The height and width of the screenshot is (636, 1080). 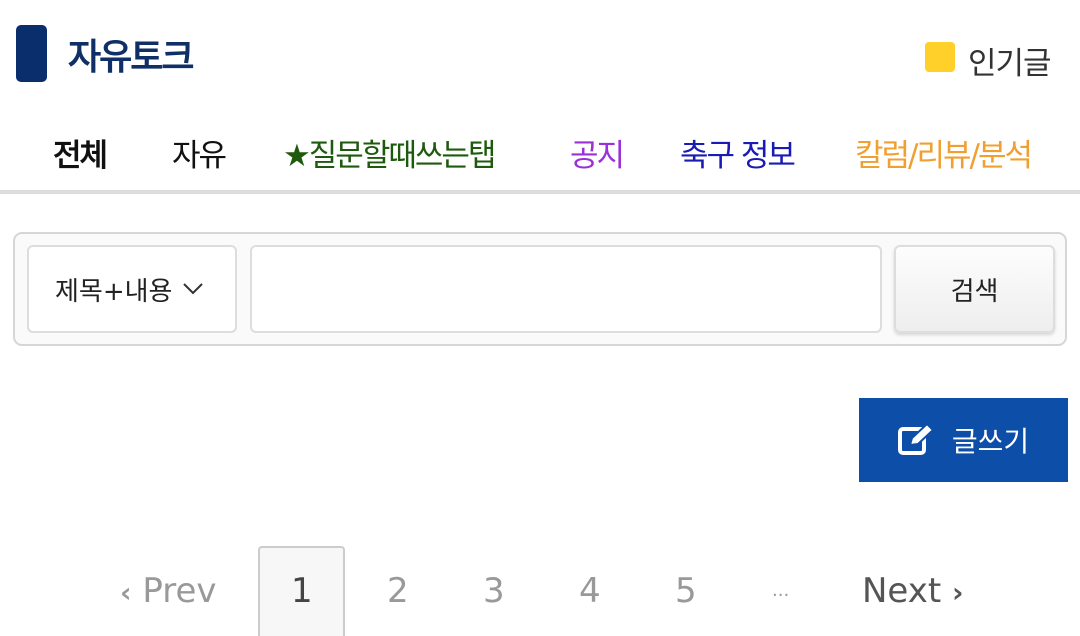 What do you see at coordinates (398, 591) in the screenshot?
I see `page-2: 2` at bounding box center [398, 591].